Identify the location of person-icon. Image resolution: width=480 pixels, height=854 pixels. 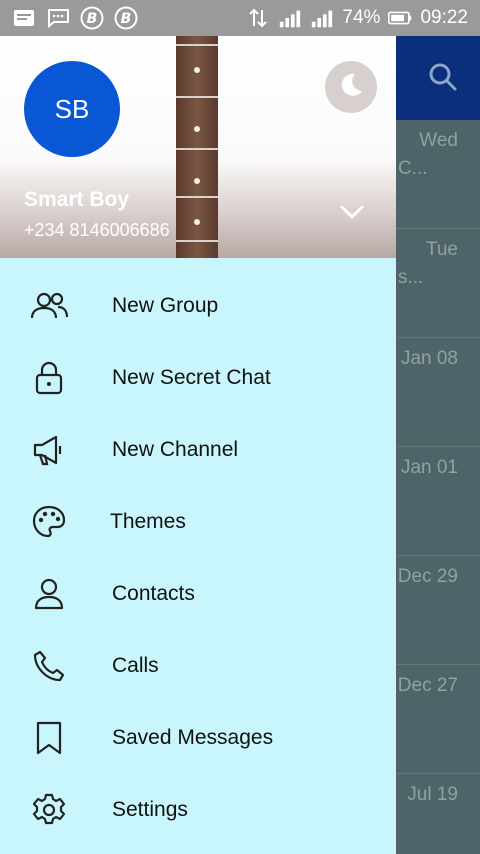
(49, 594).